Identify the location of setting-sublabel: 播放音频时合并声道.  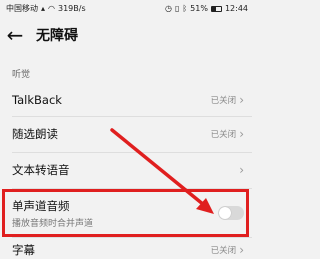
(53, 223).